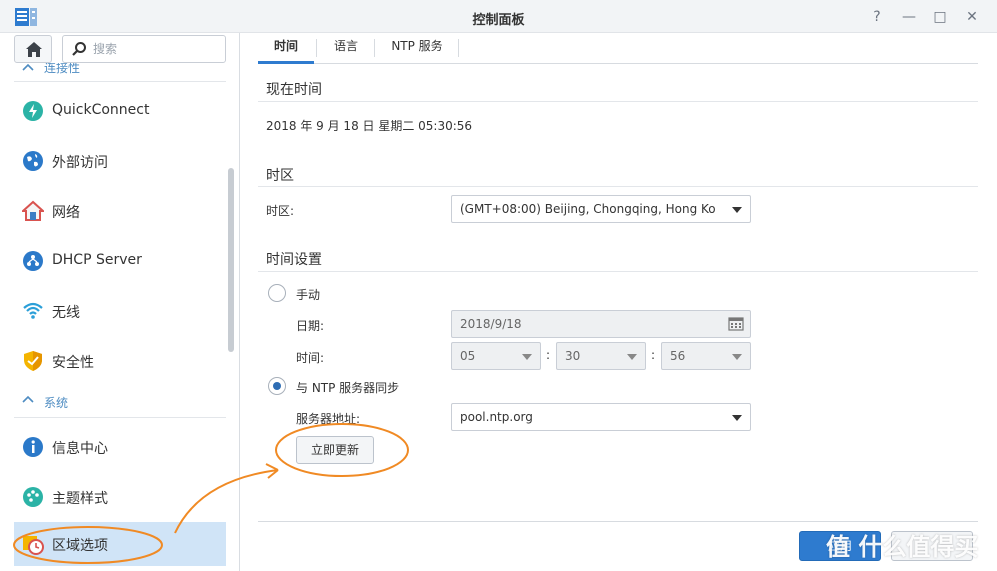  I want to click on watermark: 值 什么值得买, so click(902, 547).